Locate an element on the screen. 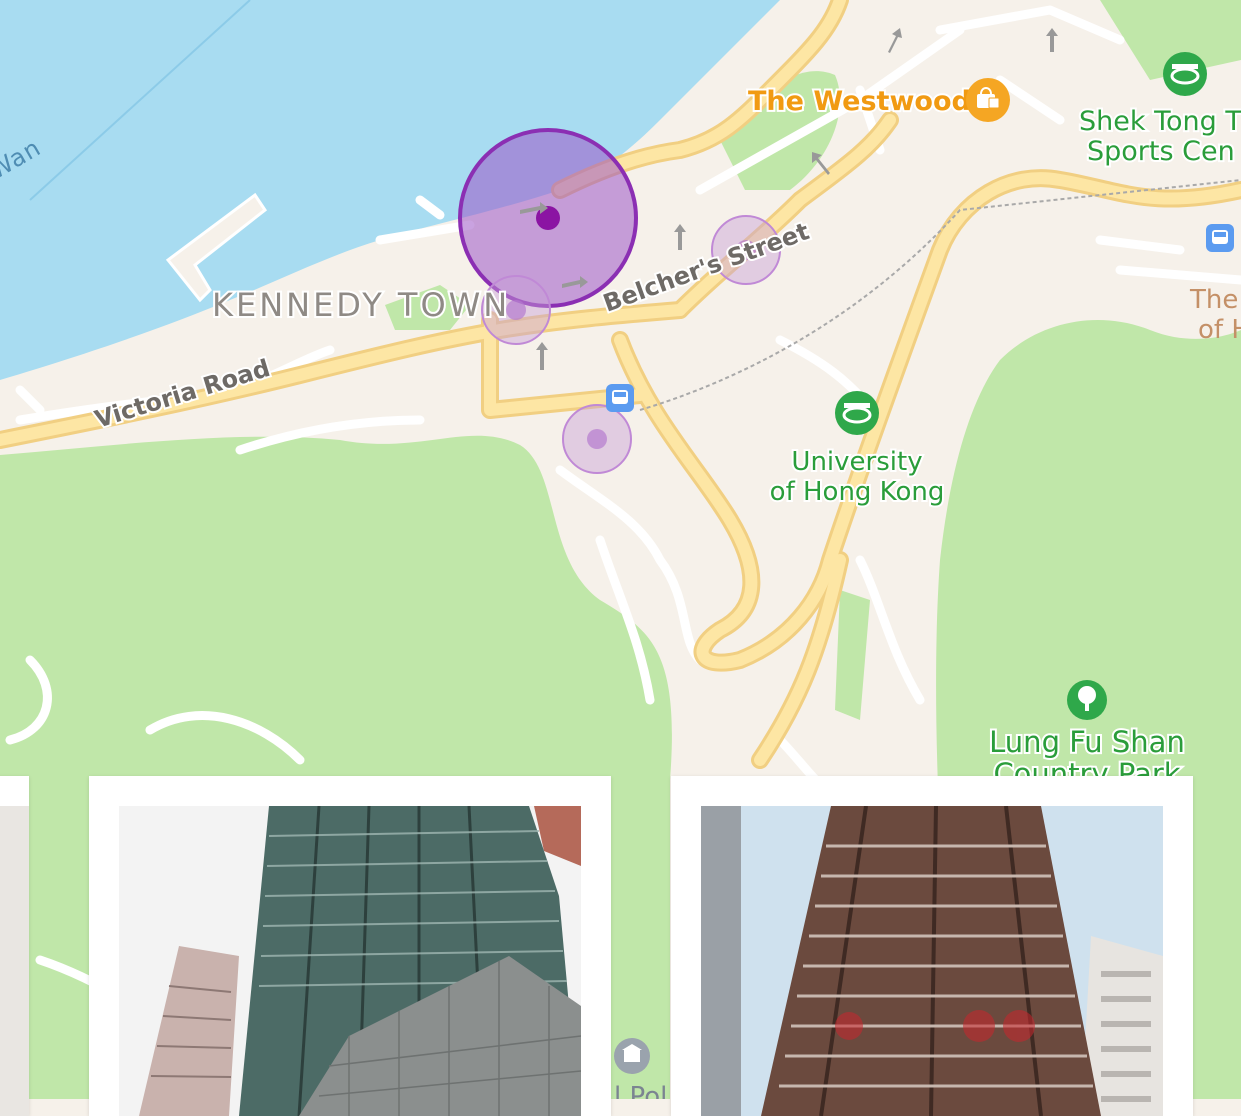  listing-card-partial is located at coordinates (14, 946).